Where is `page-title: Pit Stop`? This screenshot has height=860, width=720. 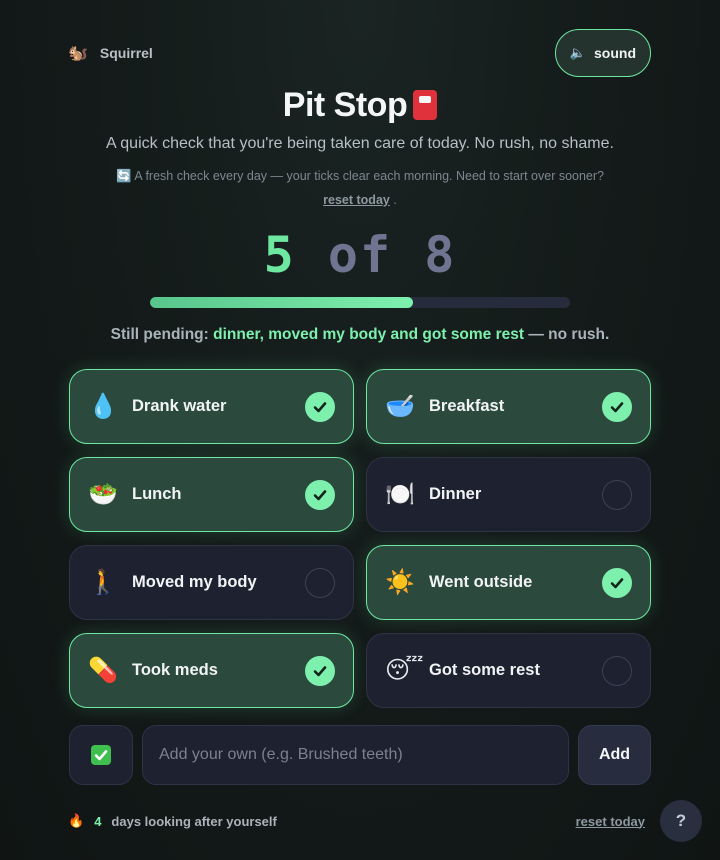 page-title: Pit Stop is located at coordinates (360, 105).